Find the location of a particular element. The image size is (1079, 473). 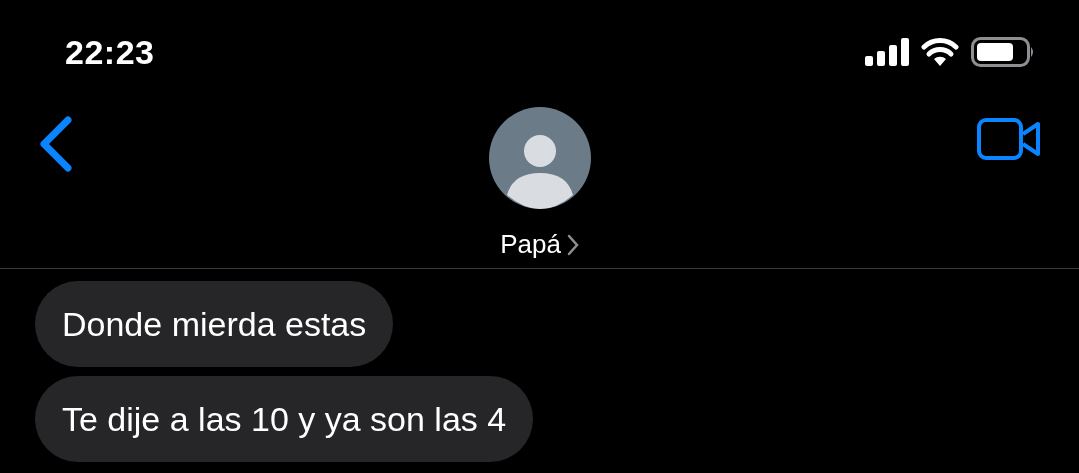

signal-icon is located at coordinates (887, 52).